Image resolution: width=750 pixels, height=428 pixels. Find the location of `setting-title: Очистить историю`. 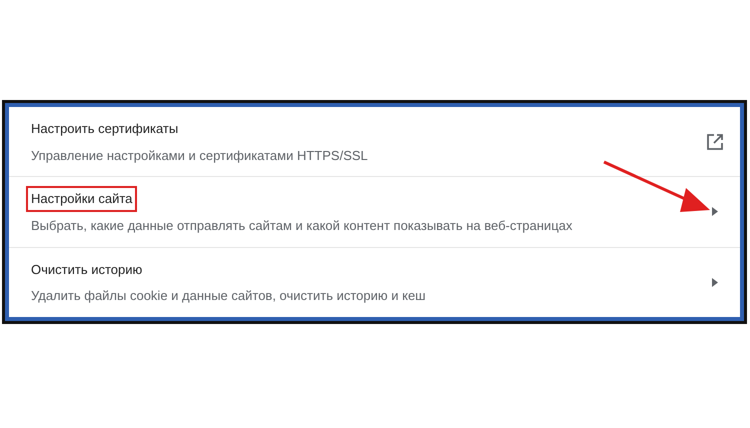

setting-title: Очистить историю is located at coordinates (87, 269).